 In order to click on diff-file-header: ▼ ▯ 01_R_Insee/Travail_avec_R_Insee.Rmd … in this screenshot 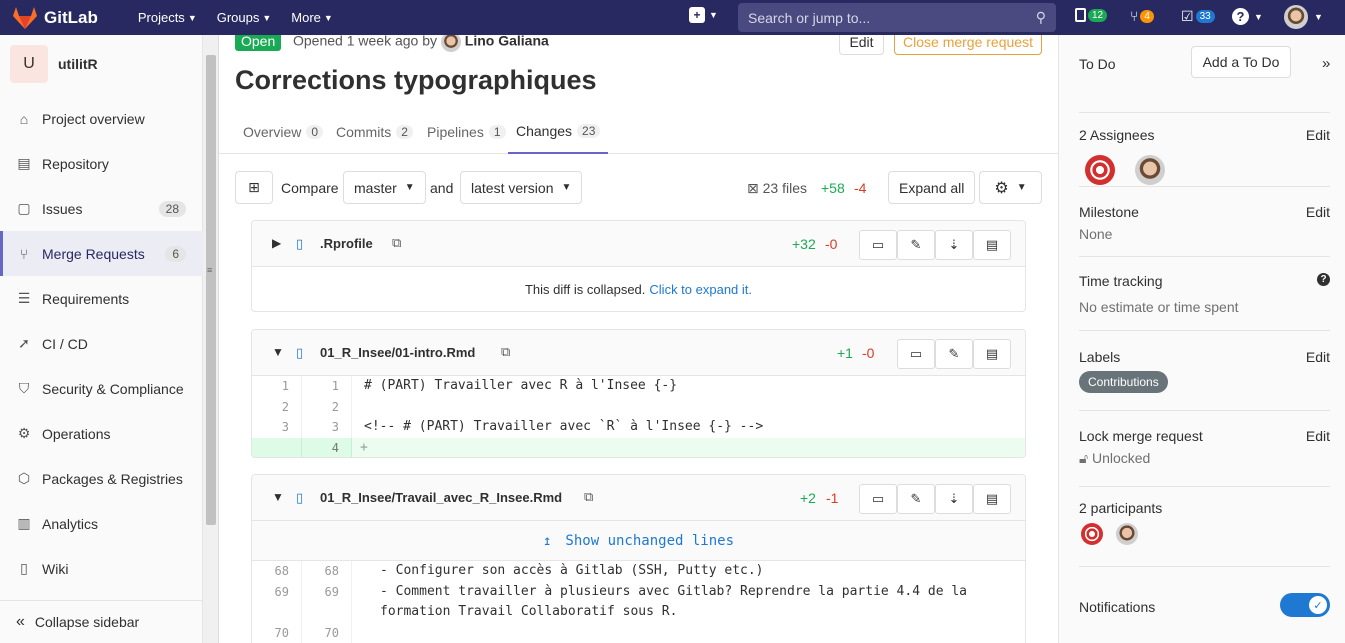, I will do `click(638, 498)`.